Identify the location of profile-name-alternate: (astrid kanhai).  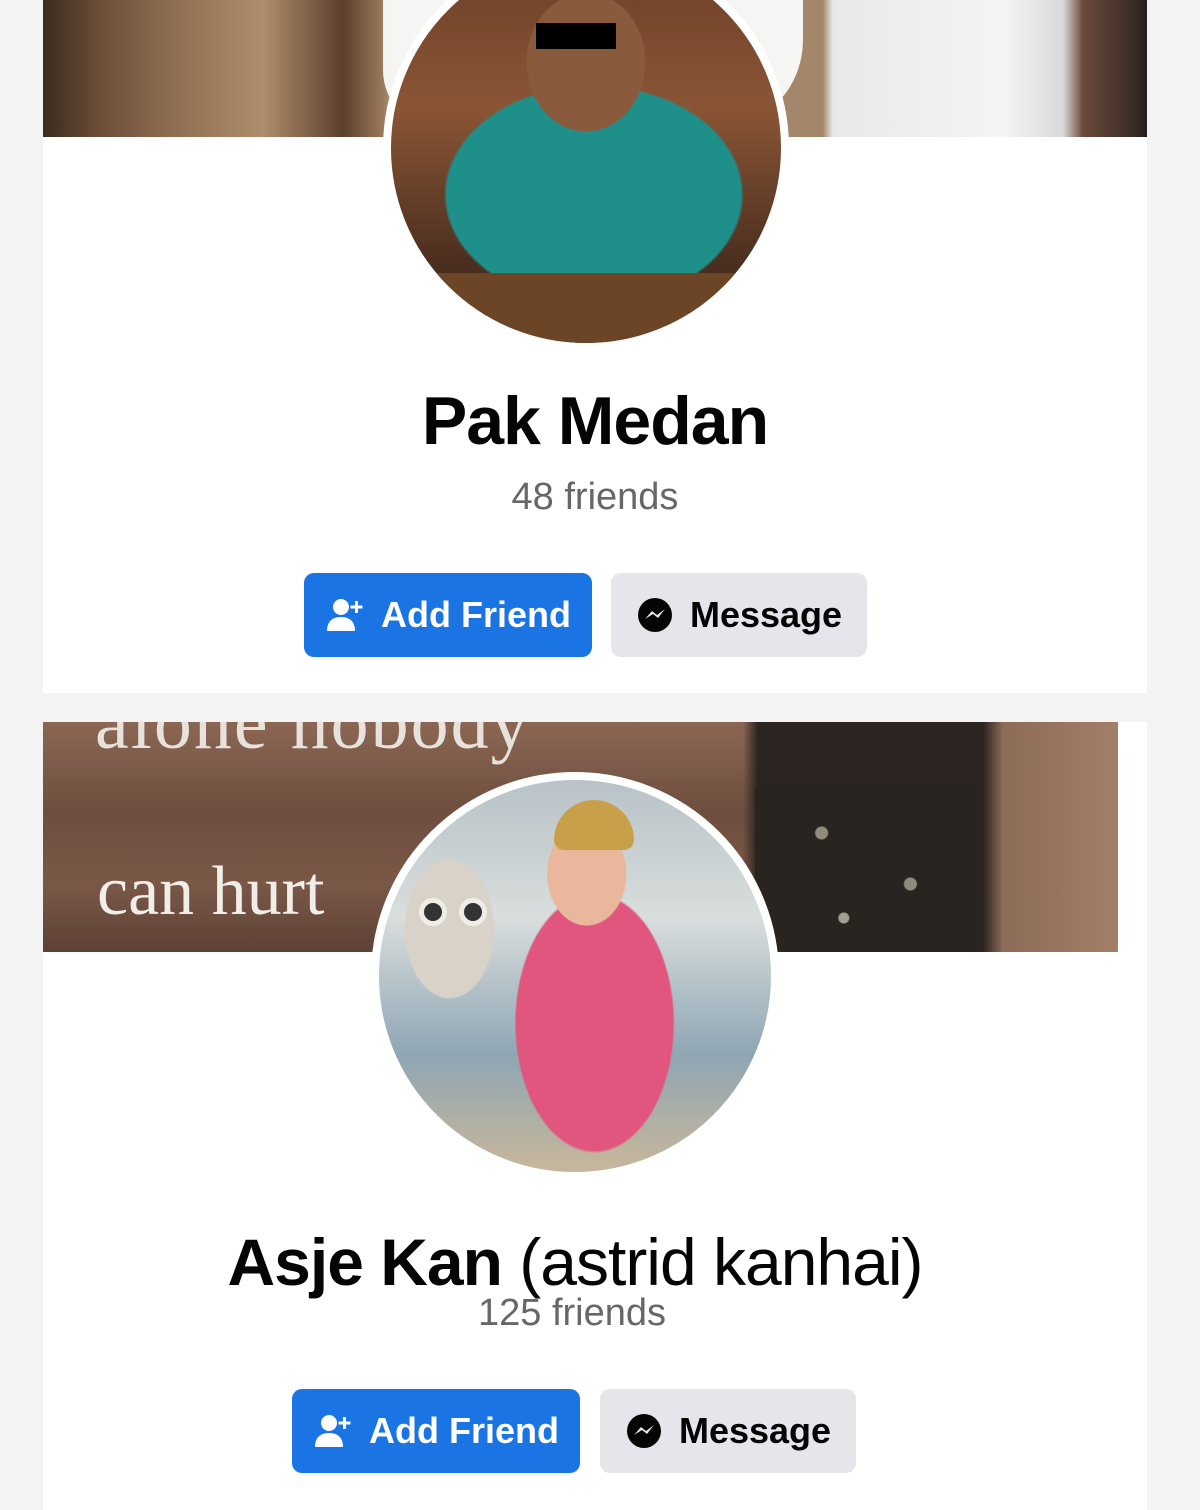
(721, 1262).